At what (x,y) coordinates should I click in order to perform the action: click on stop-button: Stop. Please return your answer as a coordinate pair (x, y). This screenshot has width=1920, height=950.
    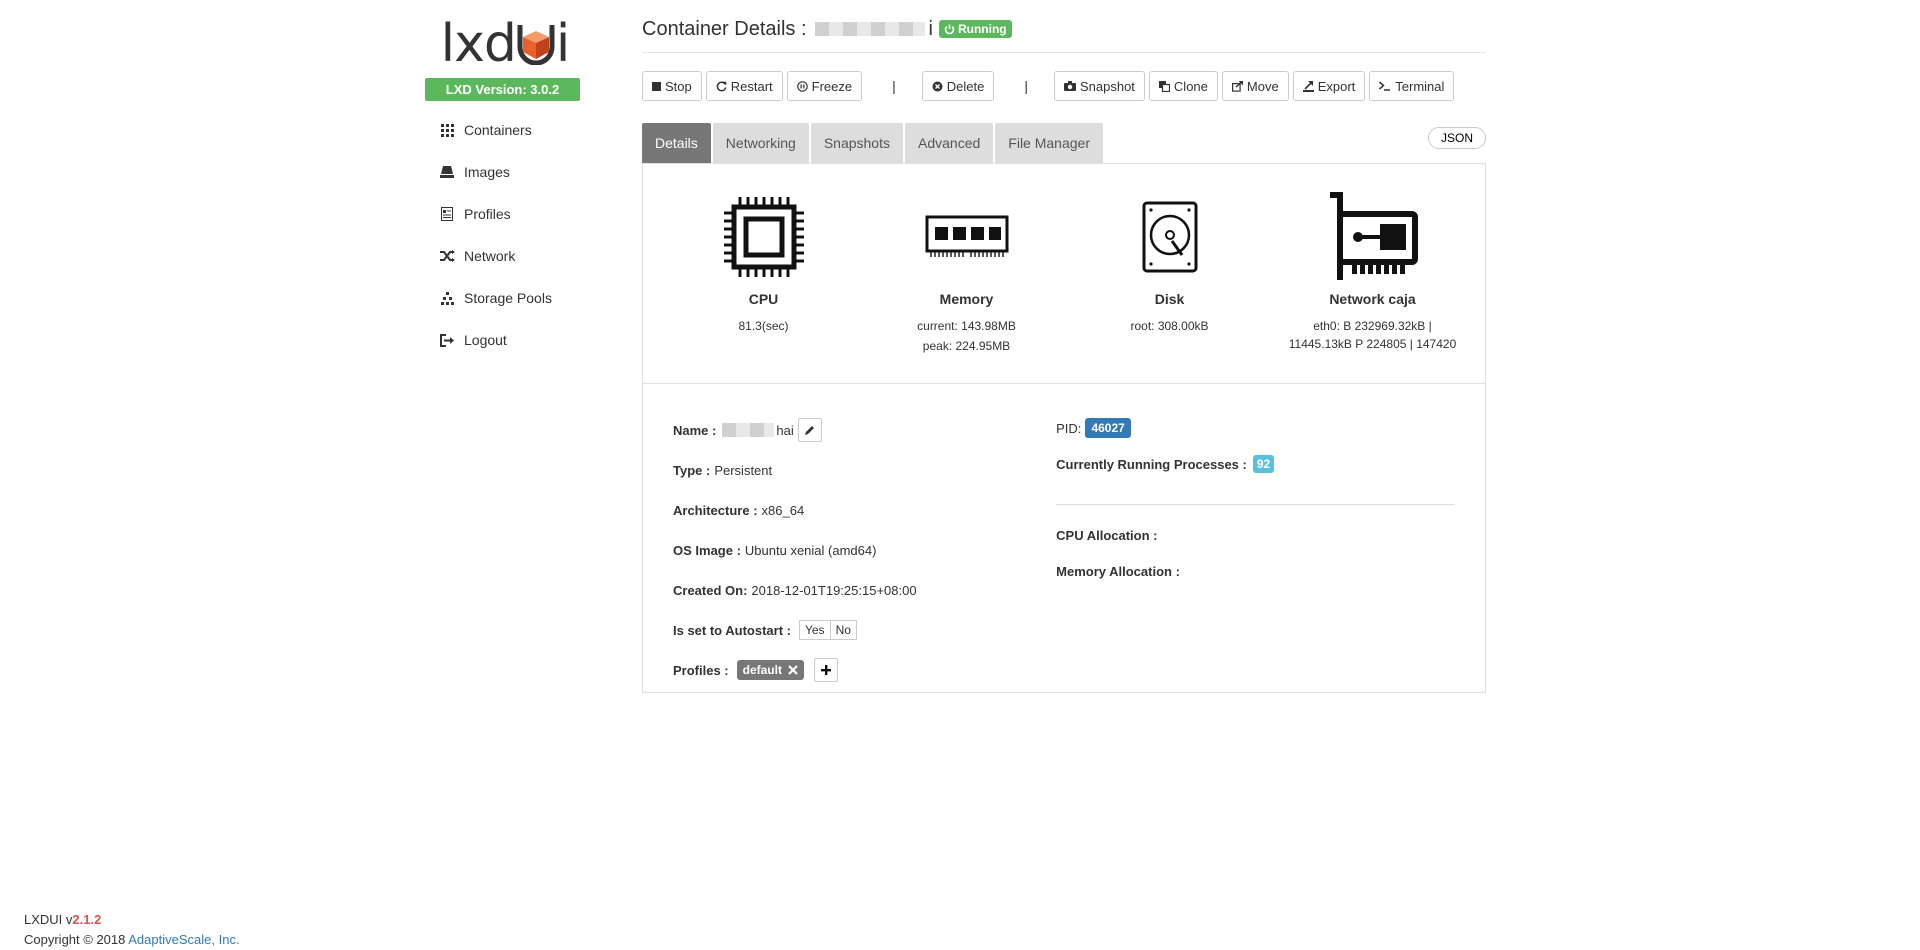
    Looking at the image, I should click on (672, 86).